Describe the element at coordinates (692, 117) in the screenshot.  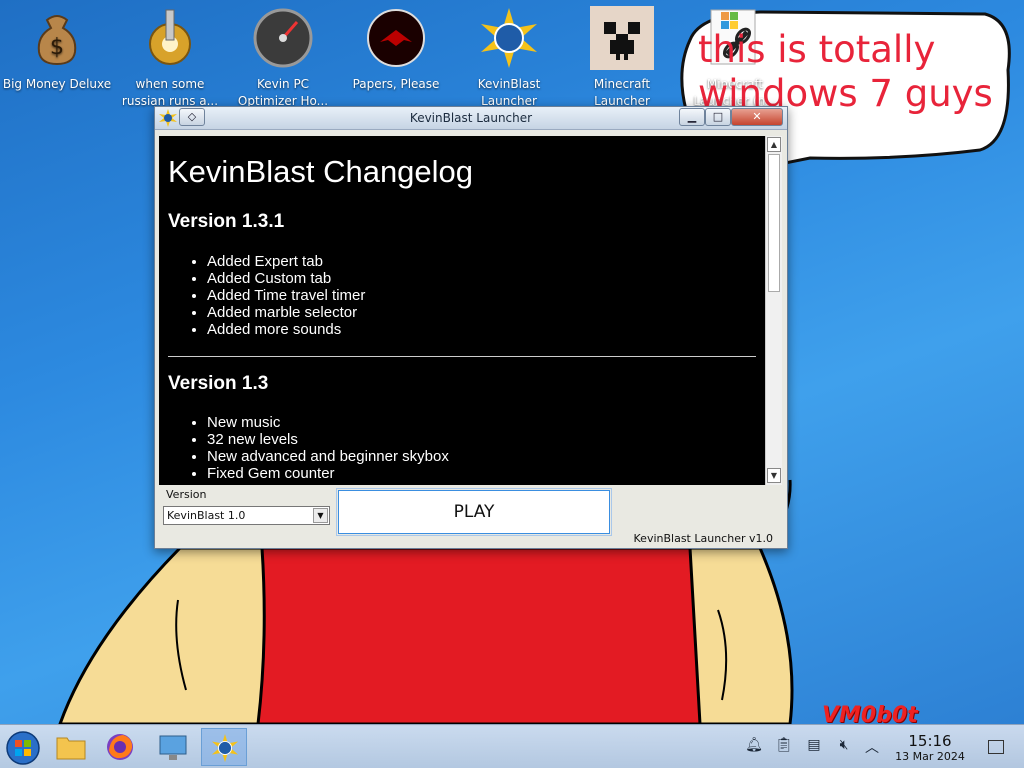
I see `minimize-button: ▁` at that location.